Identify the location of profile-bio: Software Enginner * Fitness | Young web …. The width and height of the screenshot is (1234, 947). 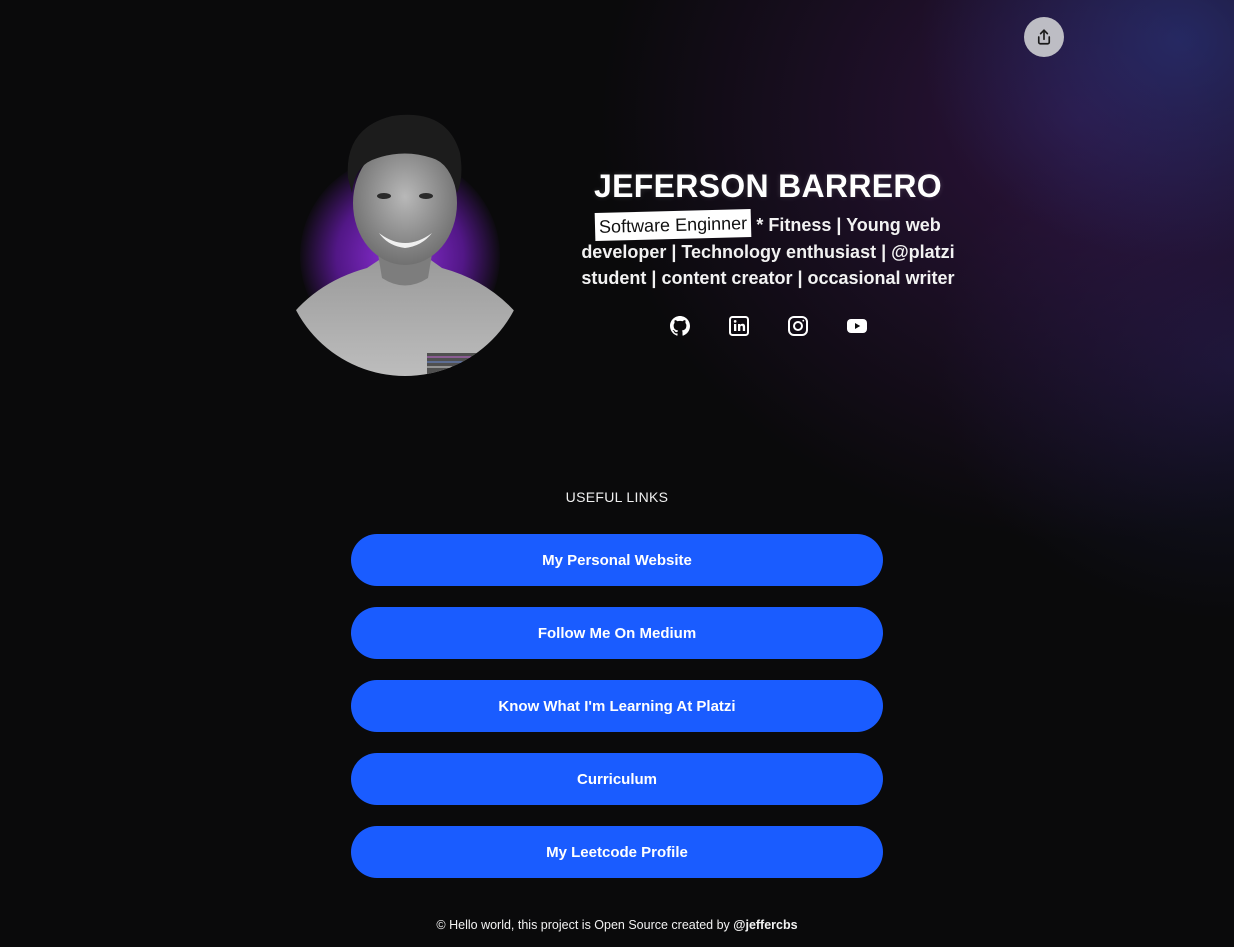
(768, 249).